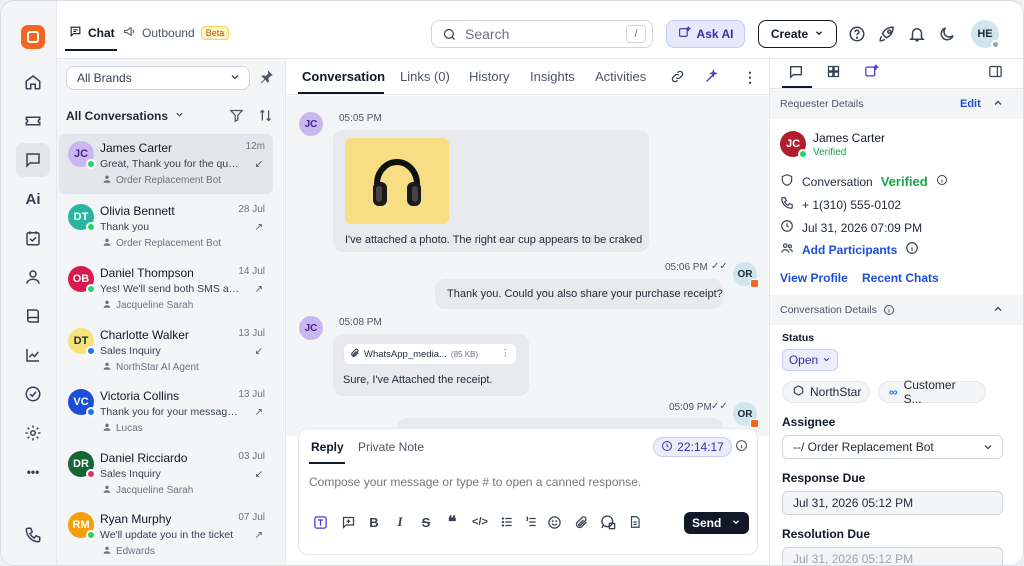 The image size is (1024, 566). What do you see at coordinates (92, 33) in the screenshot?
I see `tab-chat: Chat` at bounding box center [92, 33].